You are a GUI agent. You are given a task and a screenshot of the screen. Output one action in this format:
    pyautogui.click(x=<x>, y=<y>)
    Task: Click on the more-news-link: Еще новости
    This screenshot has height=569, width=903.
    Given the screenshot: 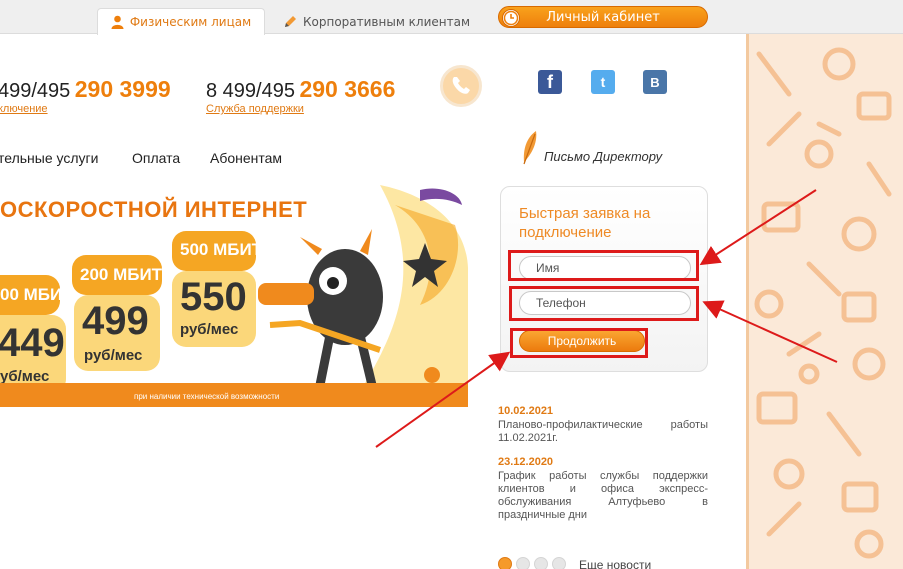 What is the action you would take?
    pyautogui.click(x=615, y=563)
    